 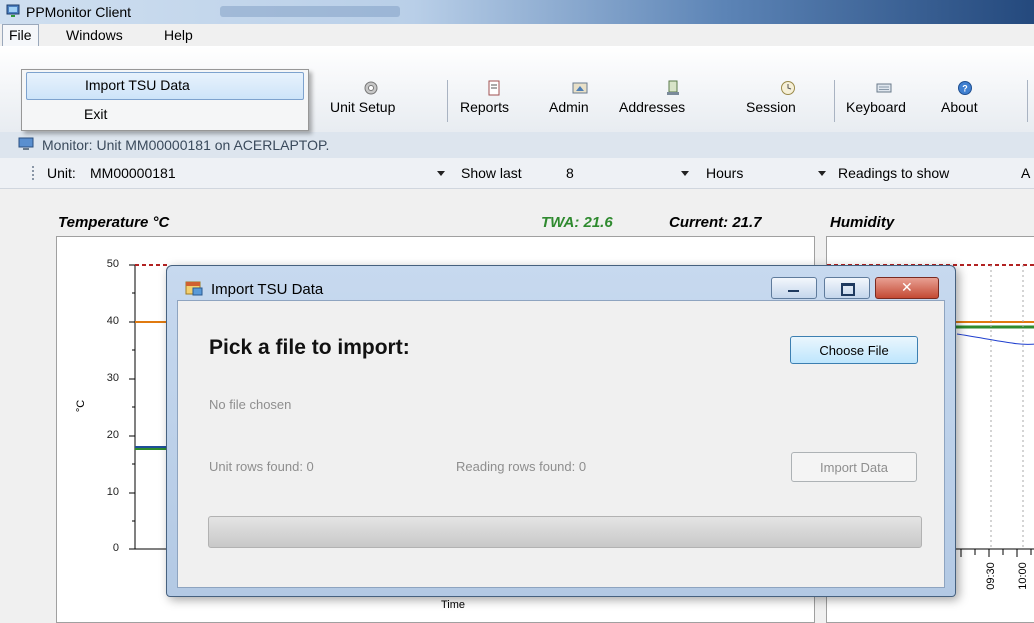 I want to click on maximize-button, so click(x=847, y=288).